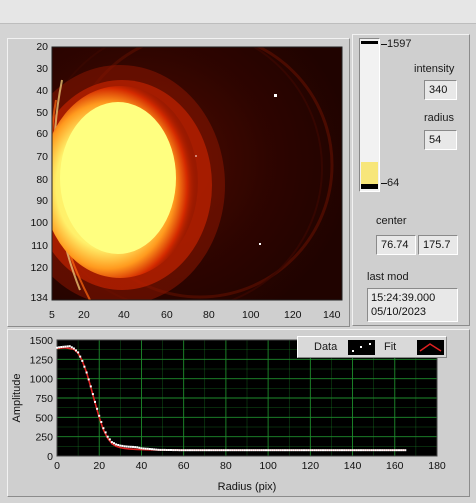 The height and width of the screenshot is (503, 476). I want to click on x-tick-label: 40, so click(142, 466).